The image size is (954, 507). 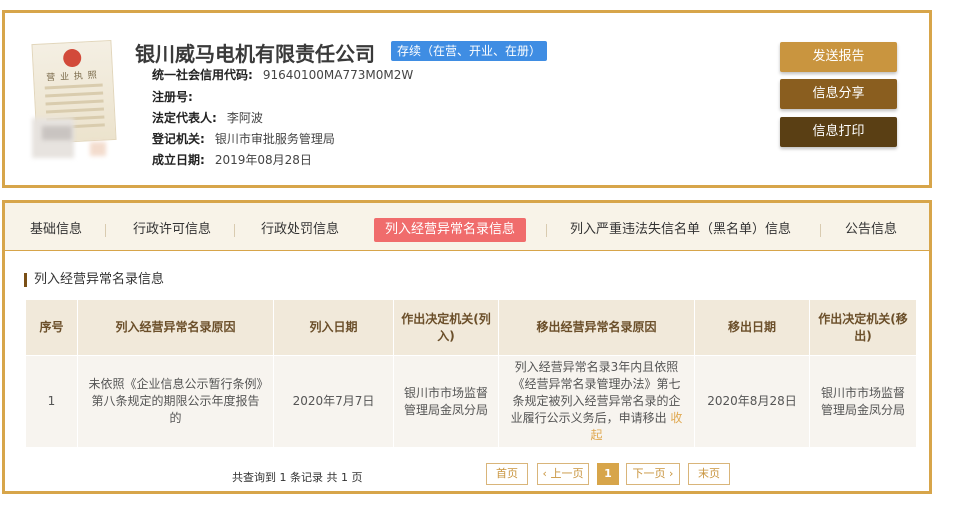 What do you see at coordinates (446, 327) in the screenshot?
I see `column-header: 作出决定机关(列入)` at bounding box center [446, 327].